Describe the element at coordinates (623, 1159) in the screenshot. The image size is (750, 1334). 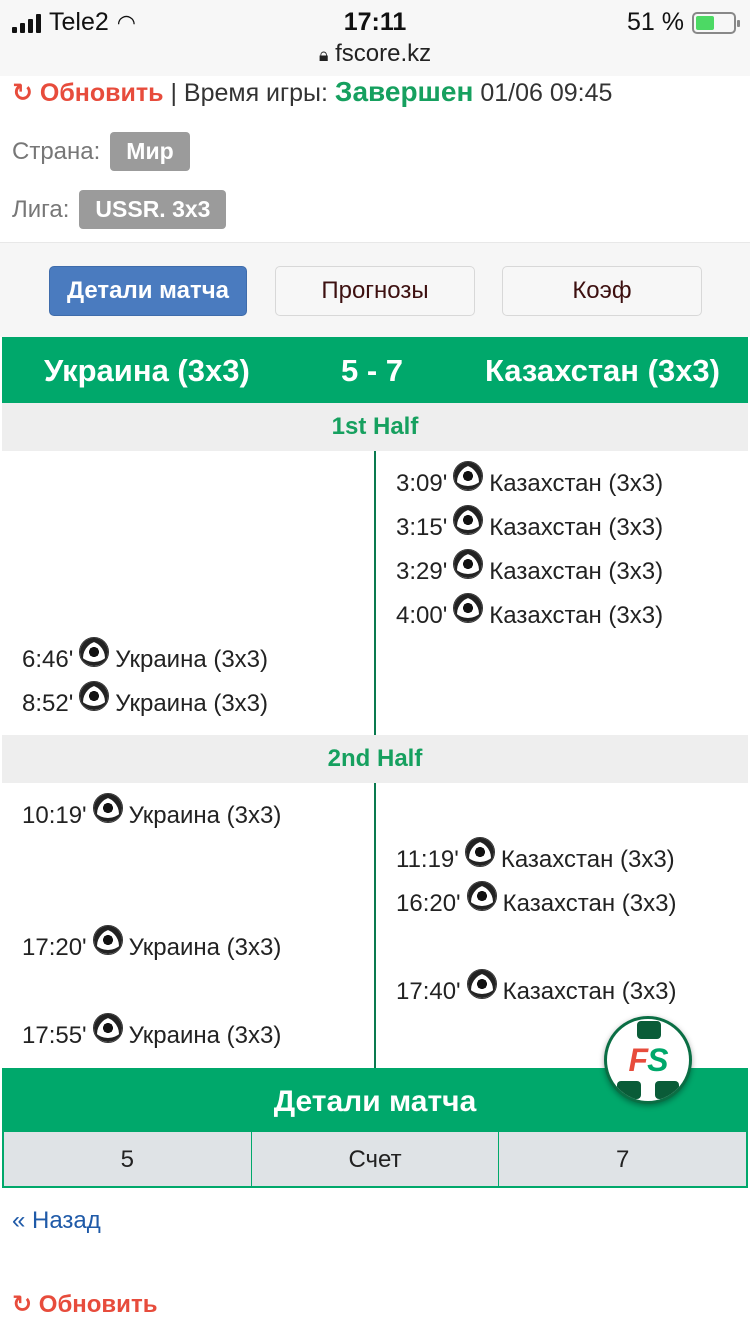
I see `away-score-cell: 7` at that location.